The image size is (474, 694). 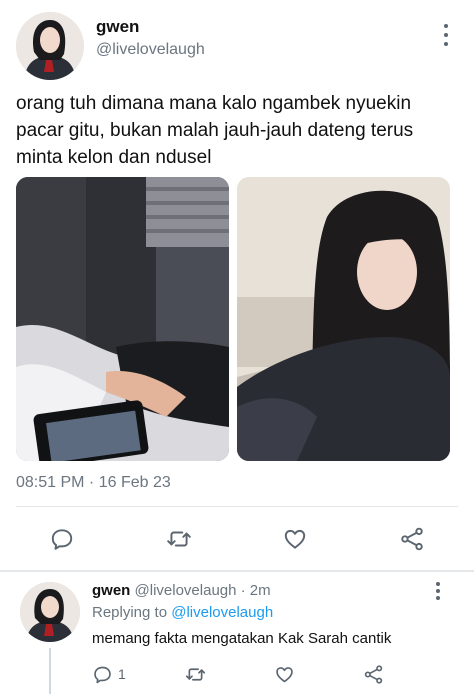 I want to click on reply-share-button, so click(x=373, y=674).